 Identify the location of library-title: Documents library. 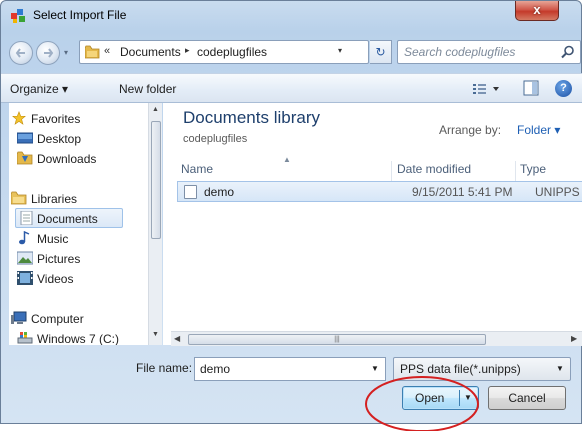
(251, 117).